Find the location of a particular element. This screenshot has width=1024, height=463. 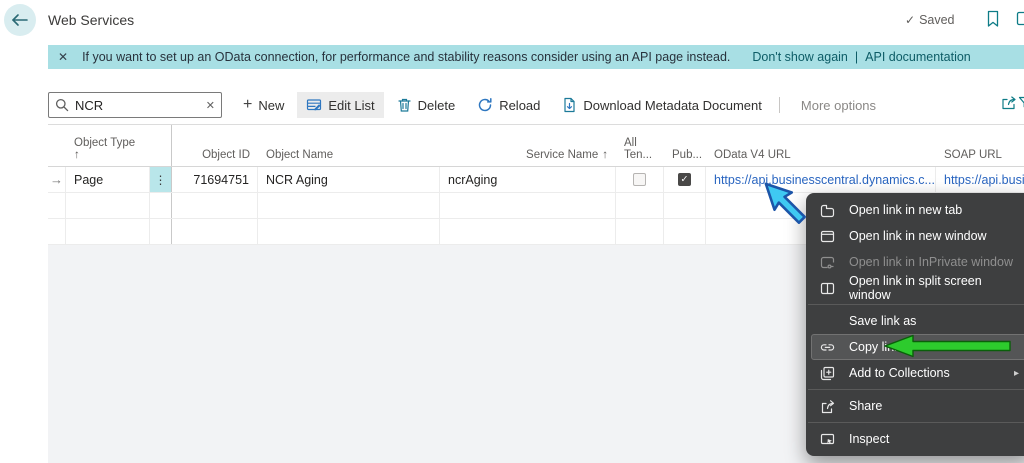

menu-item-open-link-in-split-screen-window: Open link in split screen window is located at coordinates (915, 288).